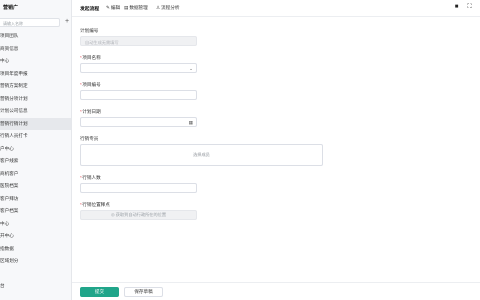 The width and height of the screenshot is (480, 300). I want to click on project-name-label: *项目名称, so click(90, 57).